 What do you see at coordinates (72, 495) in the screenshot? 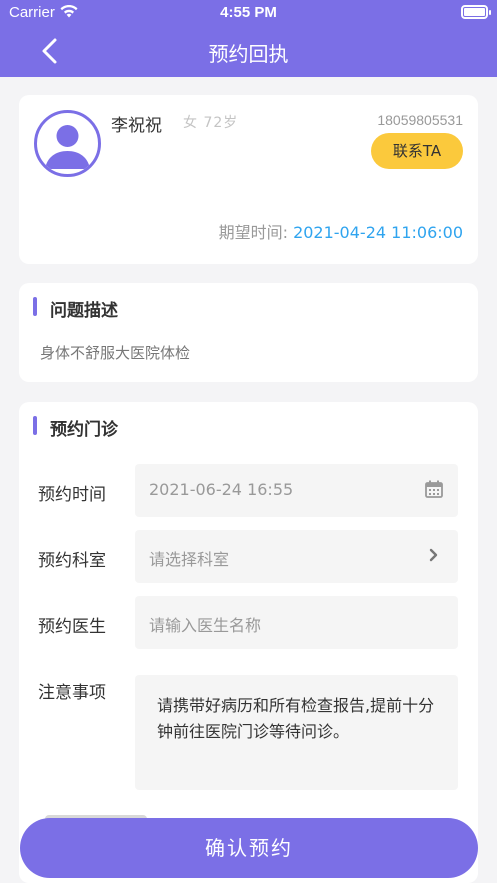
I see `appointment-time-label: 预约时间` at bounding box center [72, 495].